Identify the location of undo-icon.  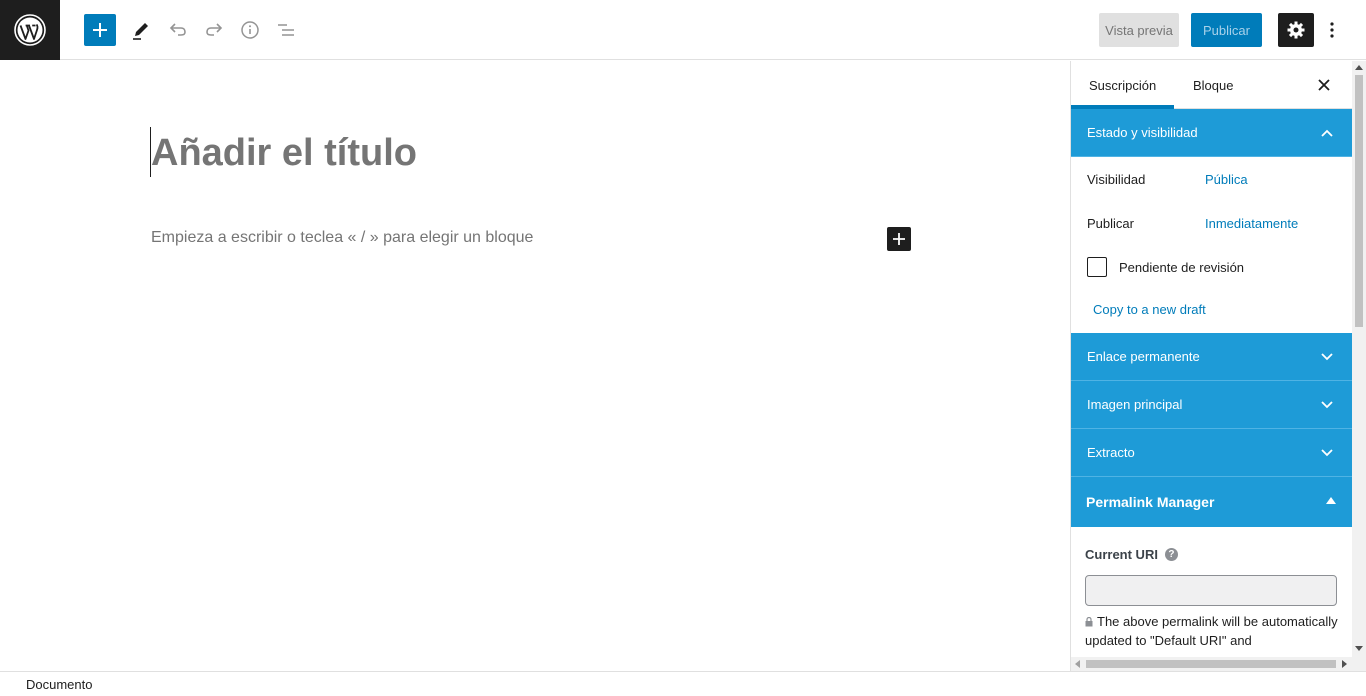
(177, 29).